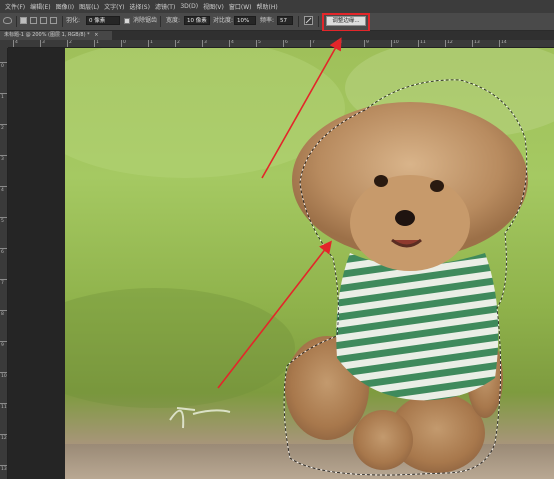 Image resolution: width=554 pixels, height=479 pixels. I want to click on intersect-selection-icon, so click(53, 20).